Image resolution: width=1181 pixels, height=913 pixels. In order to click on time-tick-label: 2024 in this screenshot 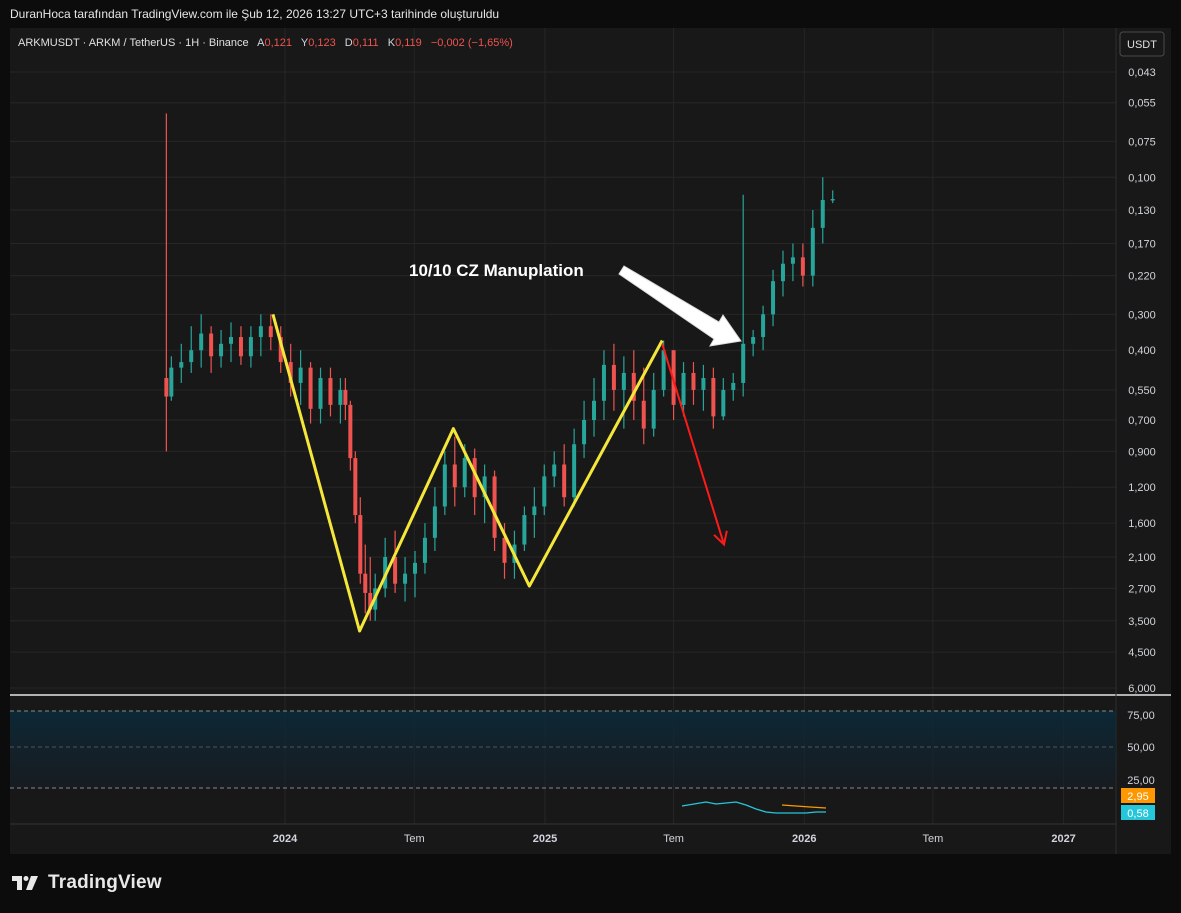, I will do `click(285, 839)`.